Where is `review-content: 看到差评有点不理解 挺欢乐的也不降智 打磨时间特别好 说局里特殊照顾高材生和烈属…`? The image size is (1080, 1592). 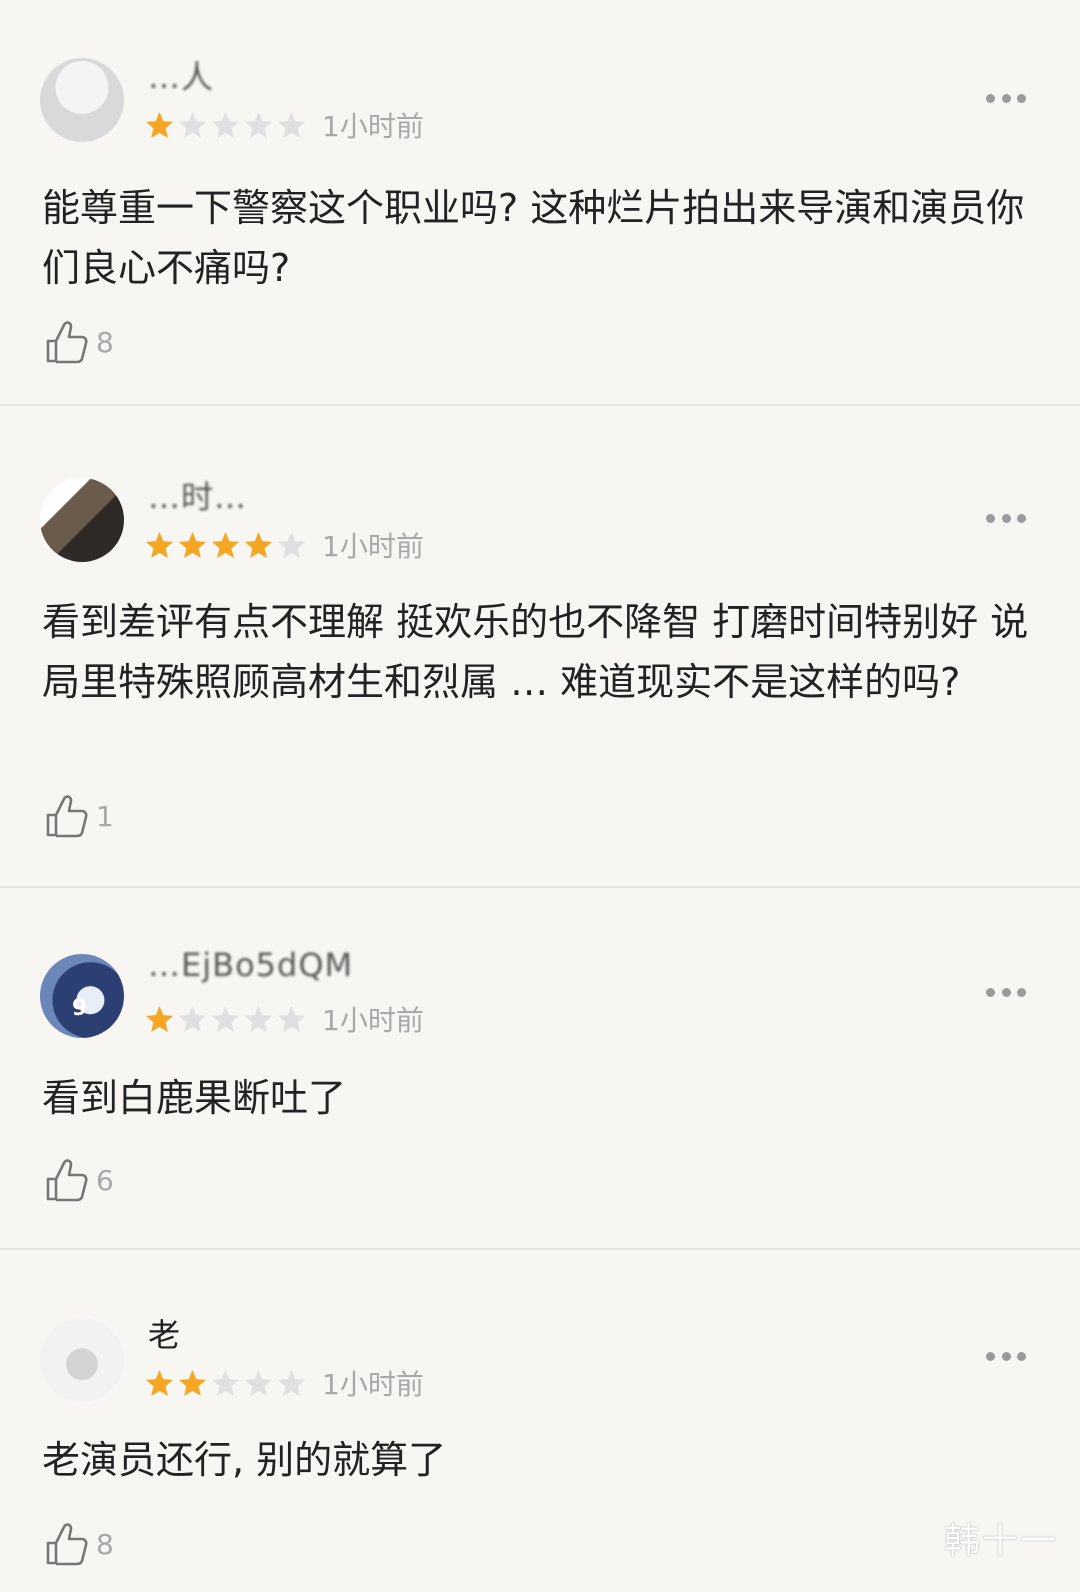 review-content: 看到差评有点不理解 挺欢乐的也不降智 打磨时间特别好 说局里特殊照顾高材生和烈属… is located at coordinates (535, 652).